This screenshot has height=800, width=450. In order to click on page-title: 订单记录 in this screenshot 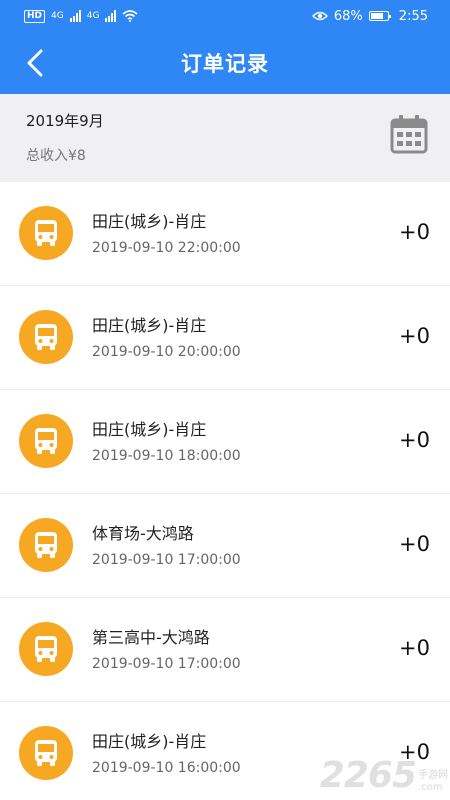, I will do `click(225, 64)`.